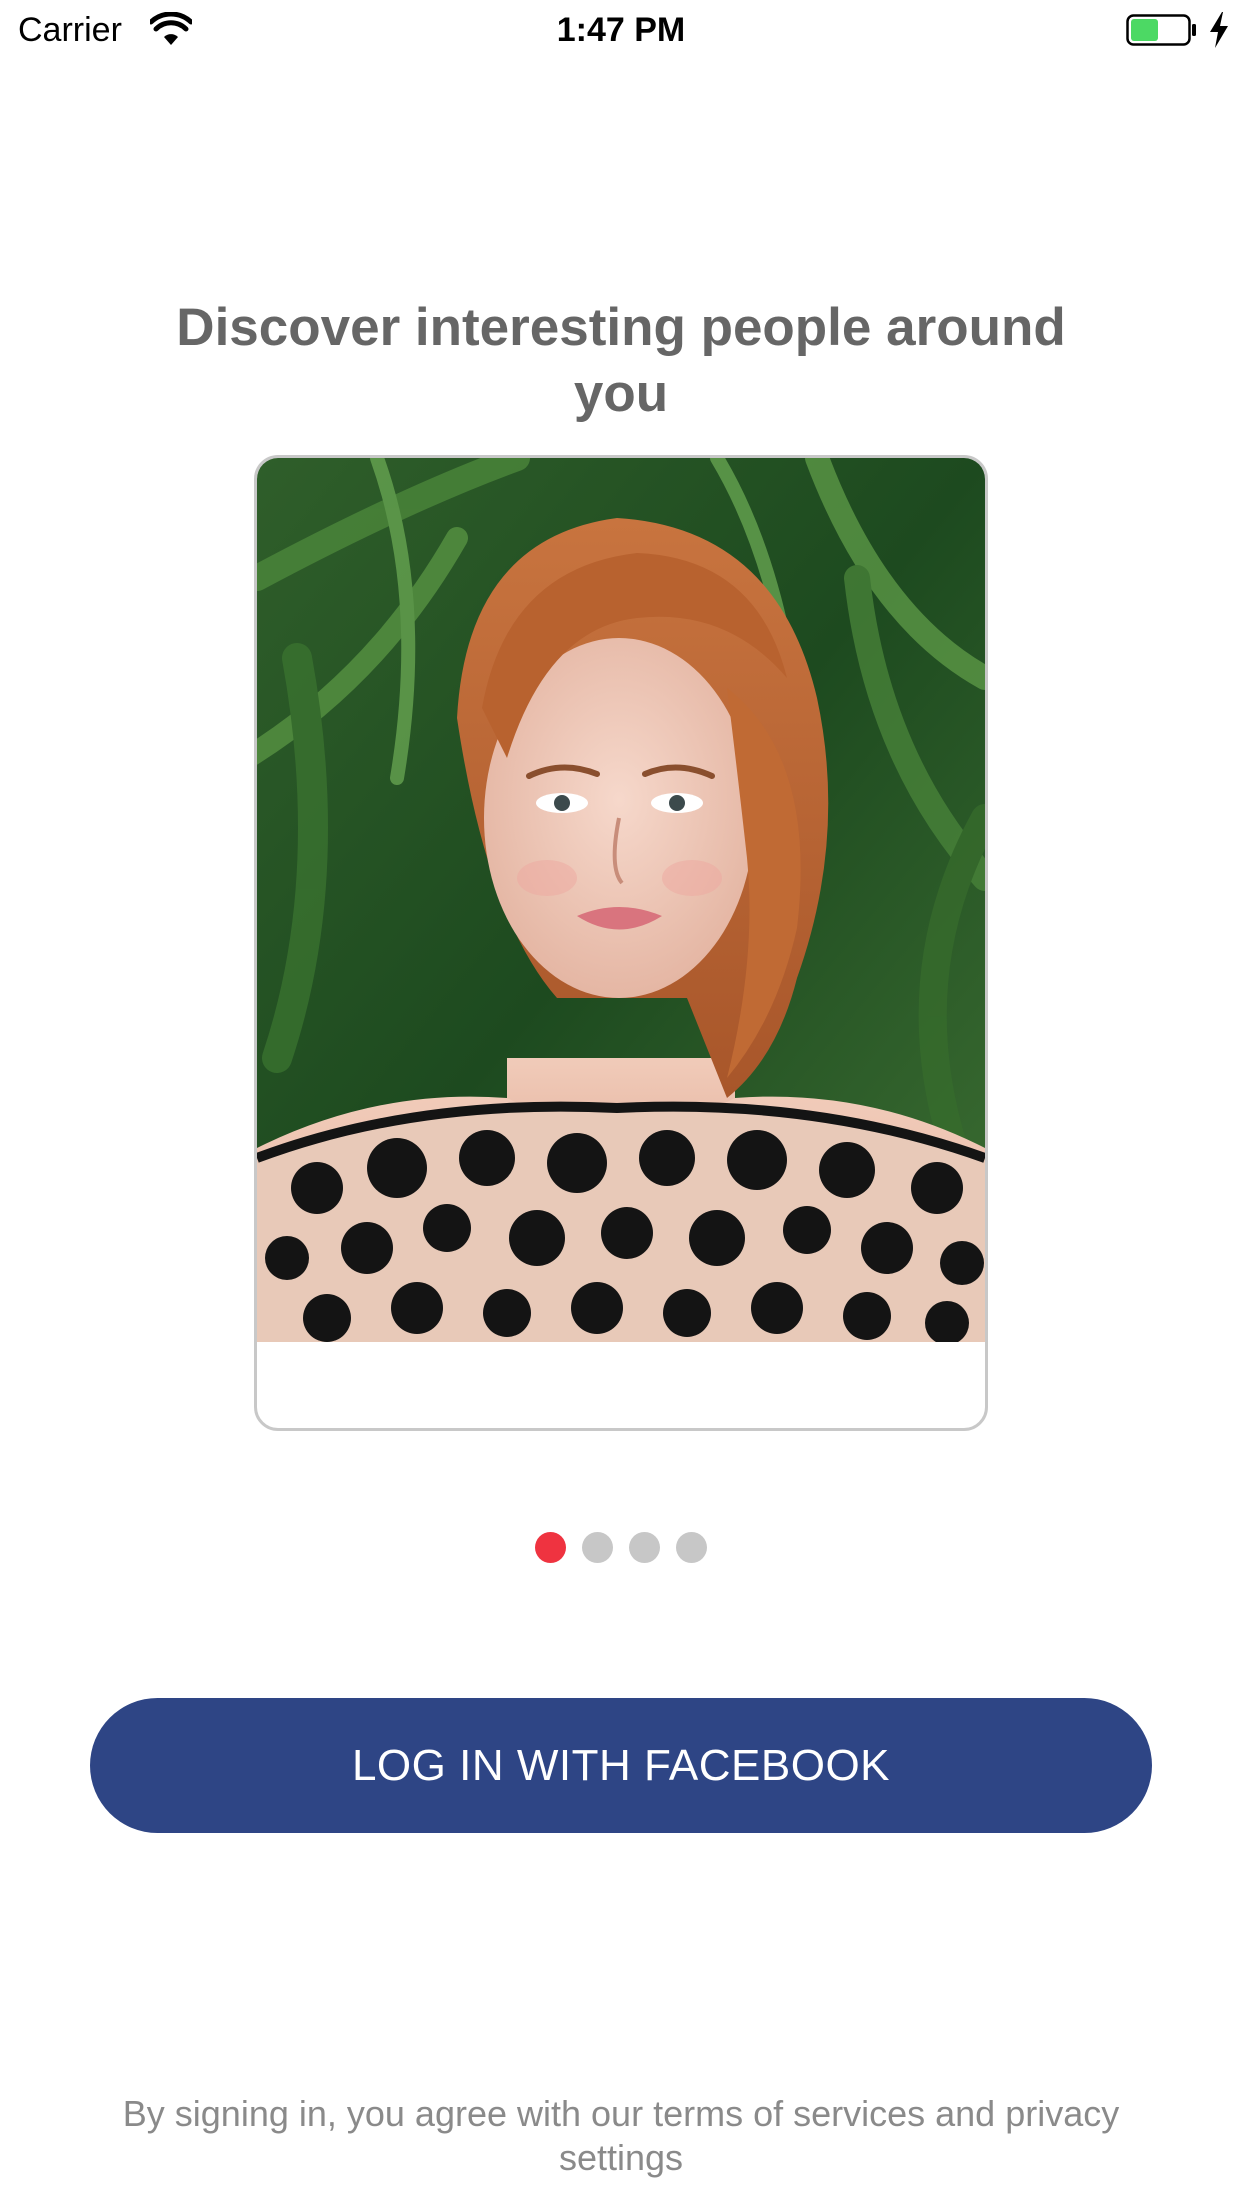  What do you see at coordinates (621, 1385) in the screenshot?
I see `card-caption` at bounding box center [621, 1385].